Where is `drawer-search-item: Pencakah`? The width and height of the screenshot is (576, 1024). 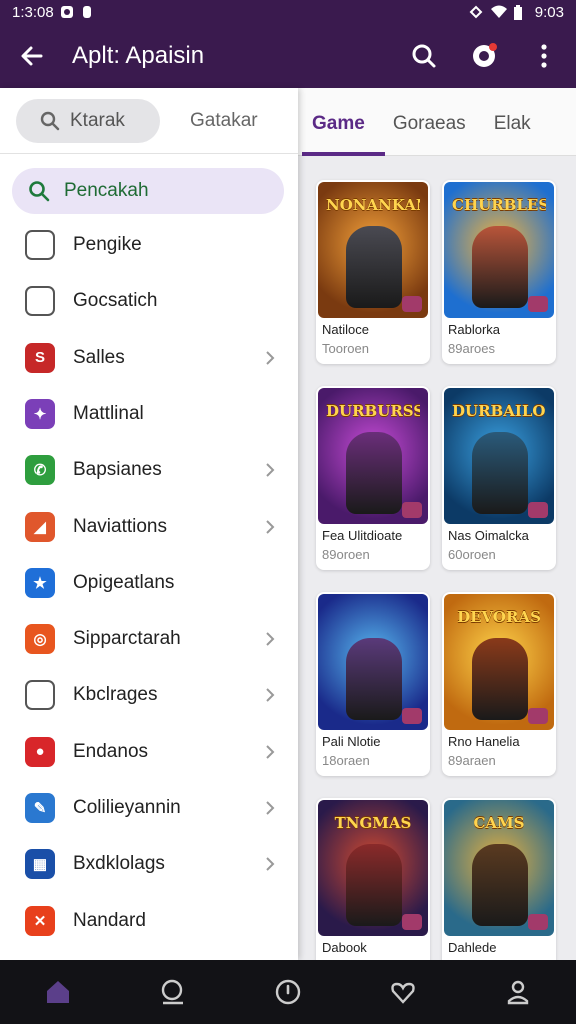 drawer-search-item: Pencakah is located at coordinates (148, 191).